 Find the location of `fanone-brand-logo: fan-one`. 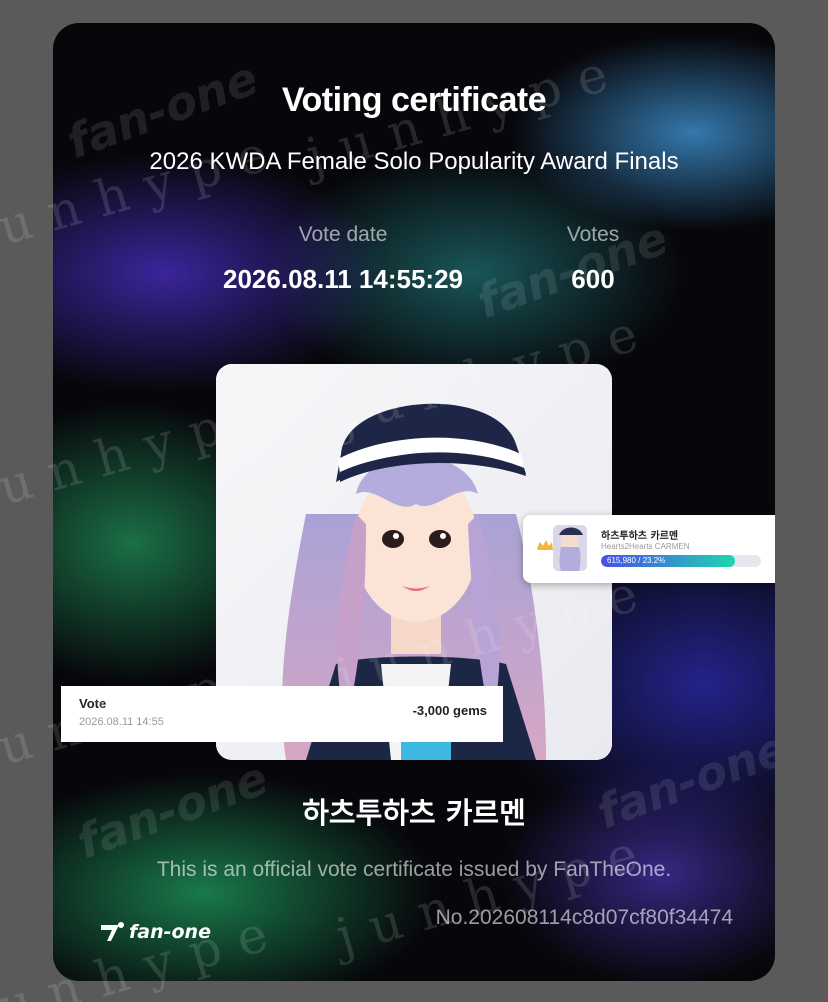

fanone-brand-logo: fan-one is located at coordinates (155, 932).